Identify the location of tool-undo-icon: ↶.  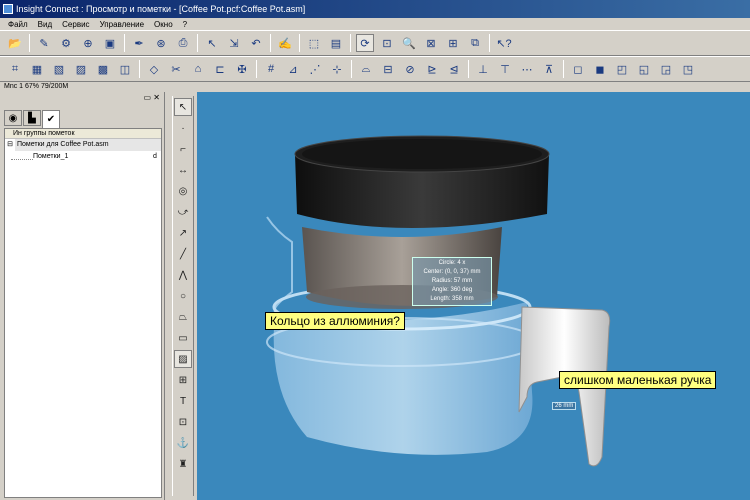
(256, 43).